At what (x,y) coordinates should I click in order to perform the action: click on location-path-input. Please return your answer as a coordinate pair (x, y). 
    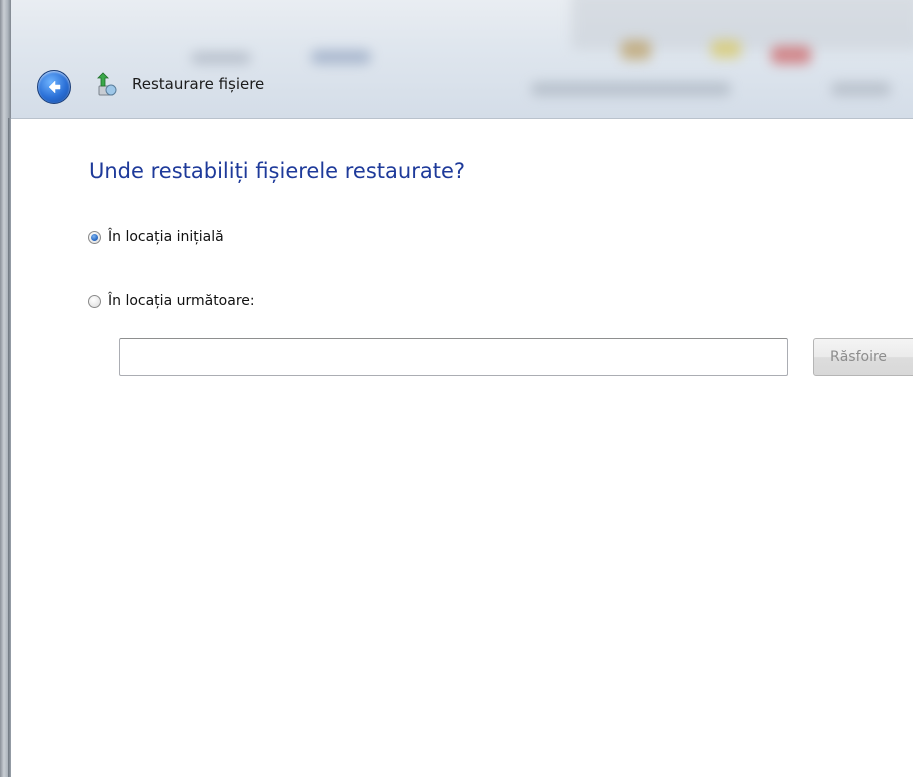
    Looking at the image, I should click on (453, 357).